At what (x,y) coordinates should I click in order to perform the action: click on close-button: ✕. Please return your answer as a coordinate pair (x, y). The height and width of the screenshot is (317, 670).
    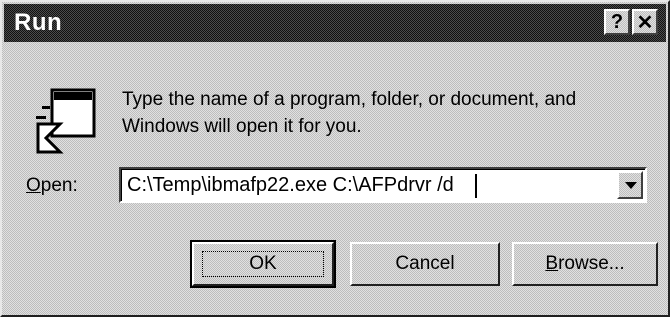
    Looking at the image, I should click on (645, 22).